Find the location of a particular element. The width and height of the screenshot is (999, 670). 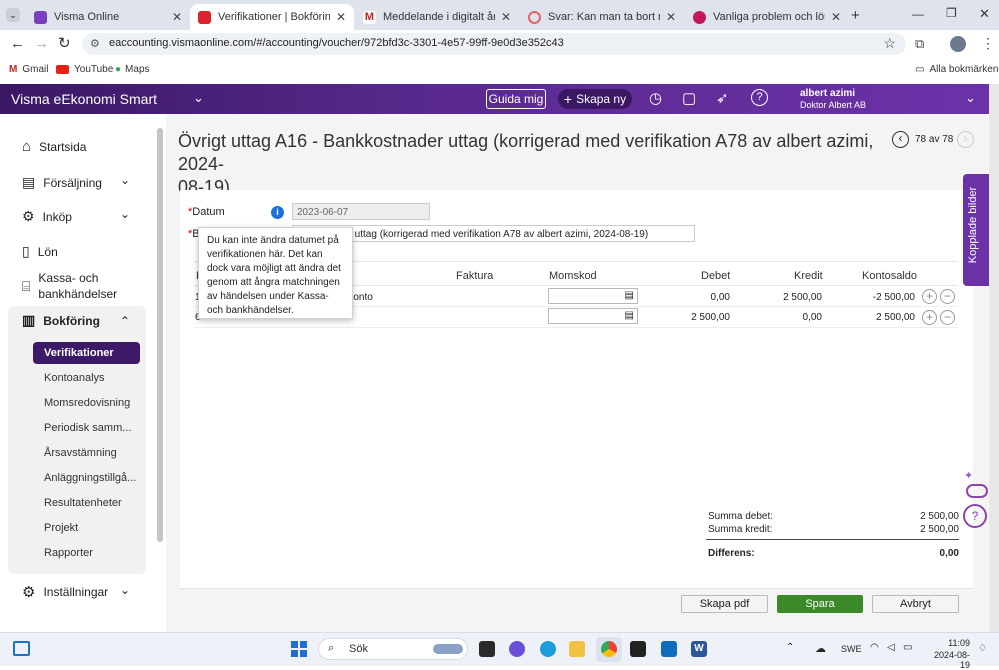

notifications-icon: ♢ is located at coordinates (982, 648).